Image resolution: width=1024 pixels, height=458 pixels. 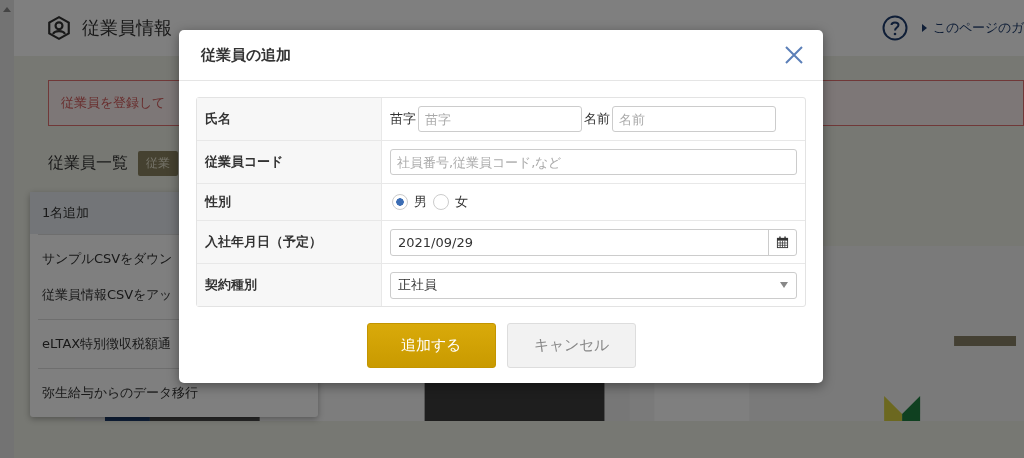 I want to click on radio-label: 男, so click(x=420, y=202).